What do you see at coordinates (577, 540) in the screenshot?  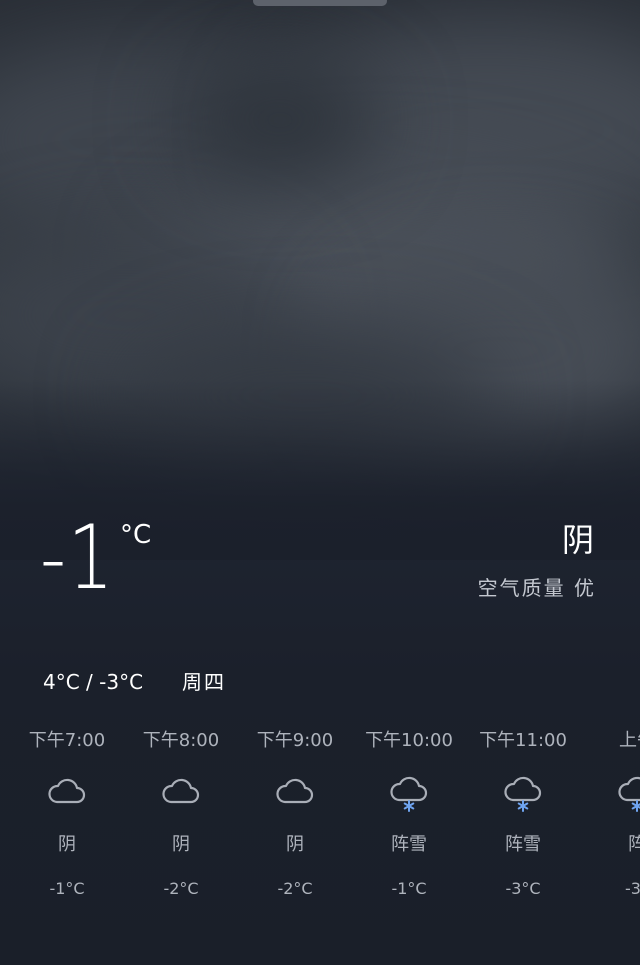 I see `current-condition: 阴` at bounding box center [577, 540].